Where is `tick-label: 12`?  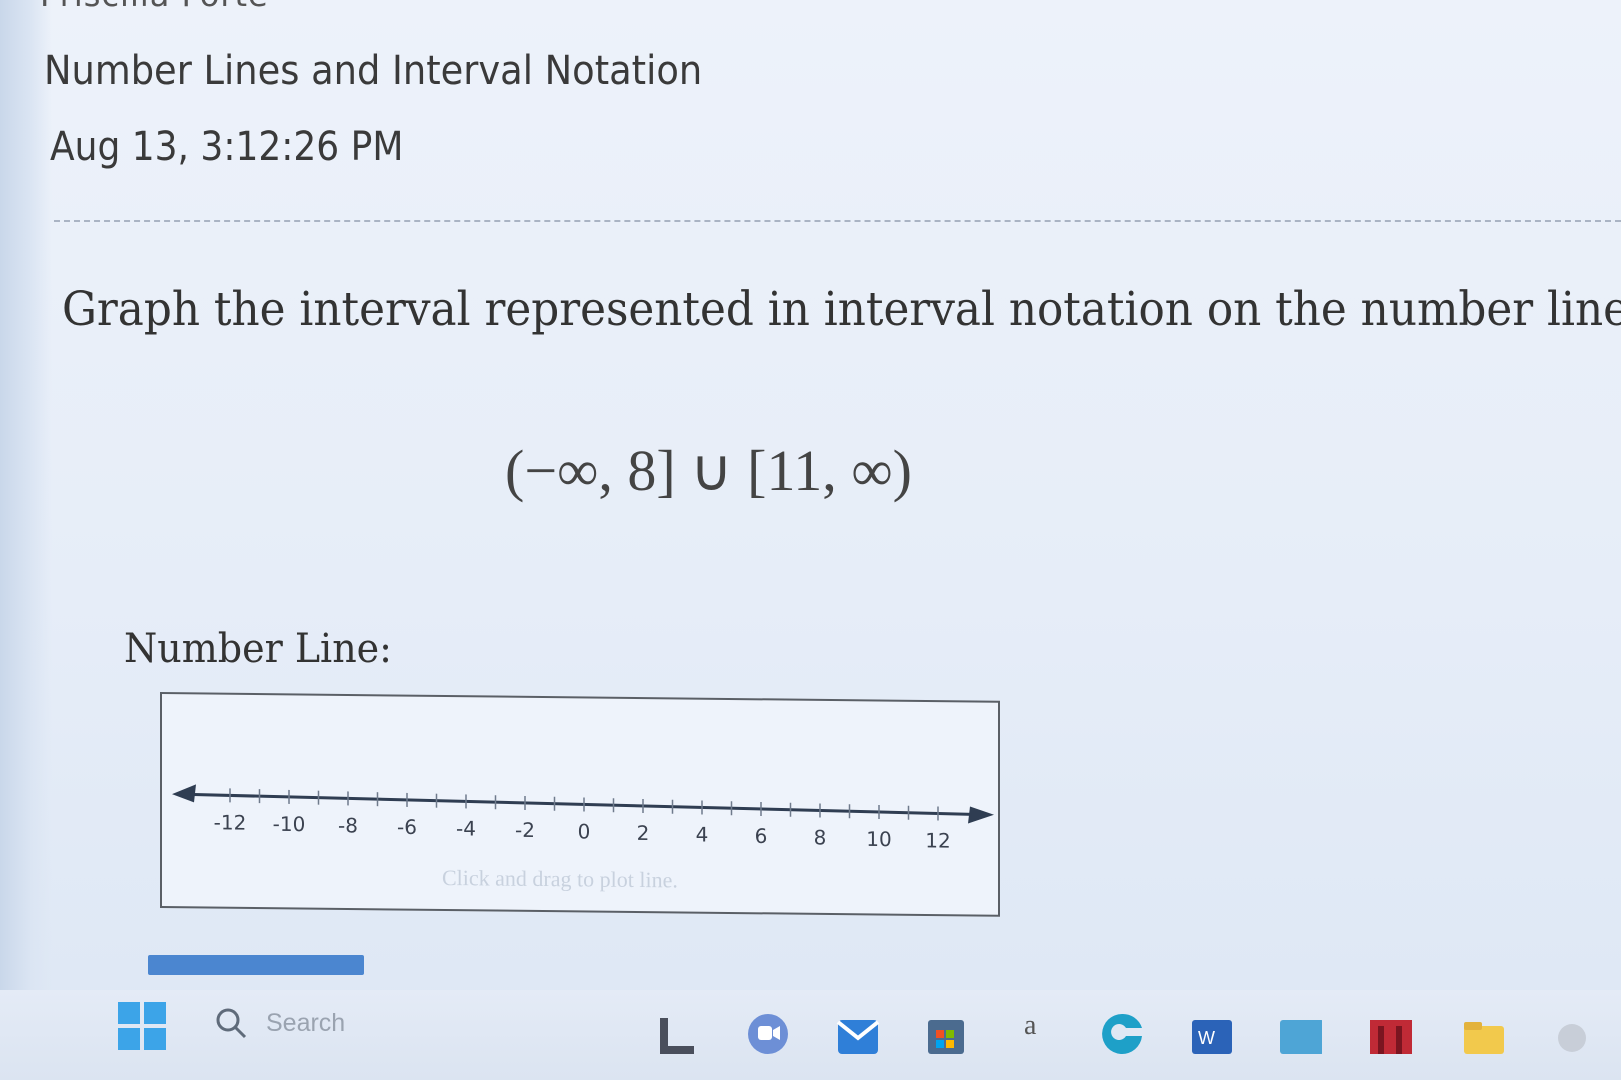
tick-label: 12 is located at coordinates (937, 840).